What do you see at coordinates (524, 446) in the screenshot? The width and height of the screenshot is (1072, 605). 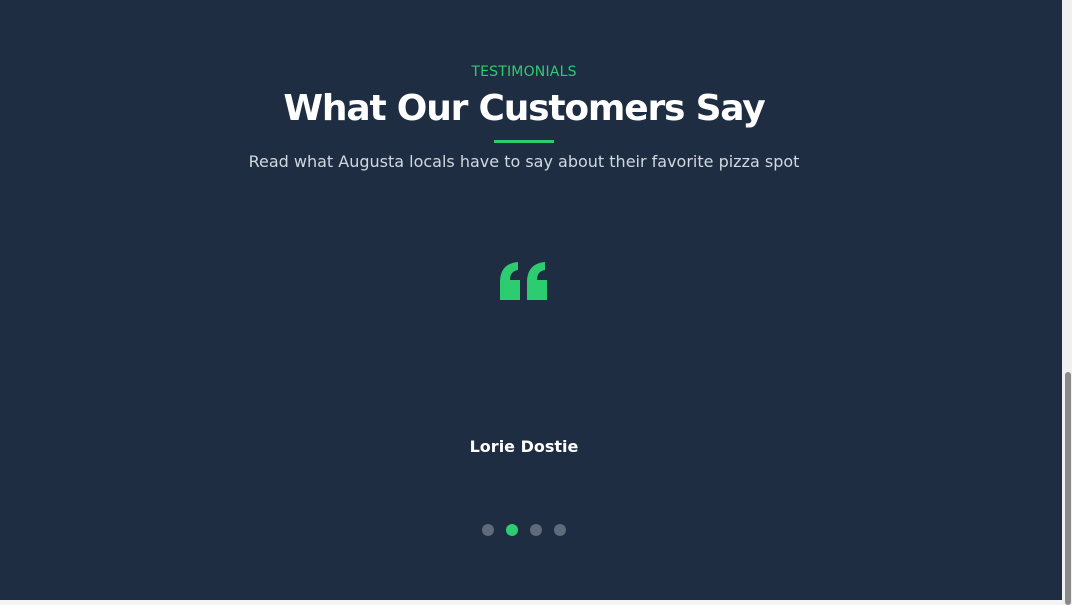 I see `testimonial-author: Lorie Dostie` at bounding box center [524, 446].